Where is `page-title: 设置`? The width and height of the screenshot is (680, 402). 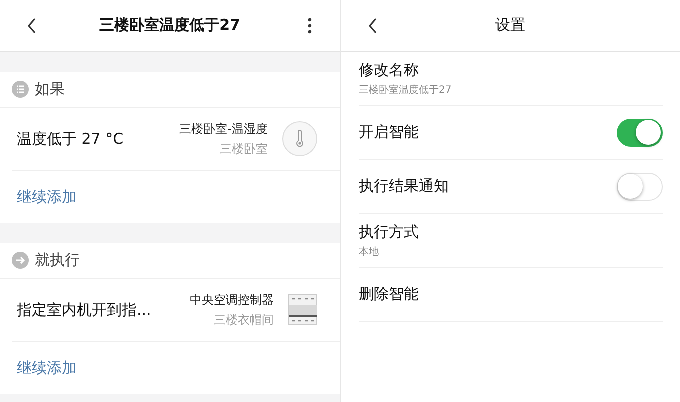
page-title: 设置 is located at coordinates (511, 25).